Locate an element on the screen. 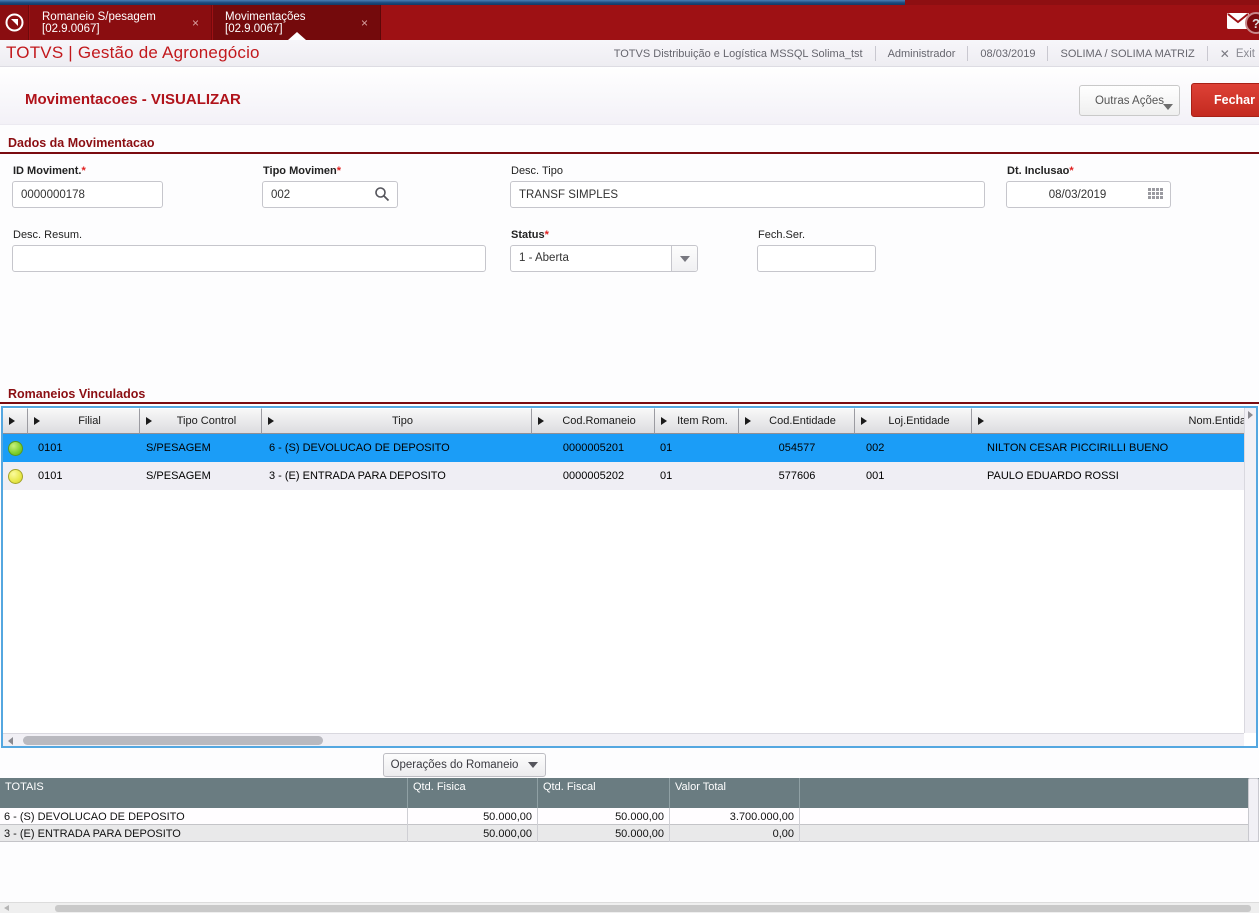  cell-nom-entidade: PAULO EDUARDO ROSSI is located at coordinates (1053, 476).